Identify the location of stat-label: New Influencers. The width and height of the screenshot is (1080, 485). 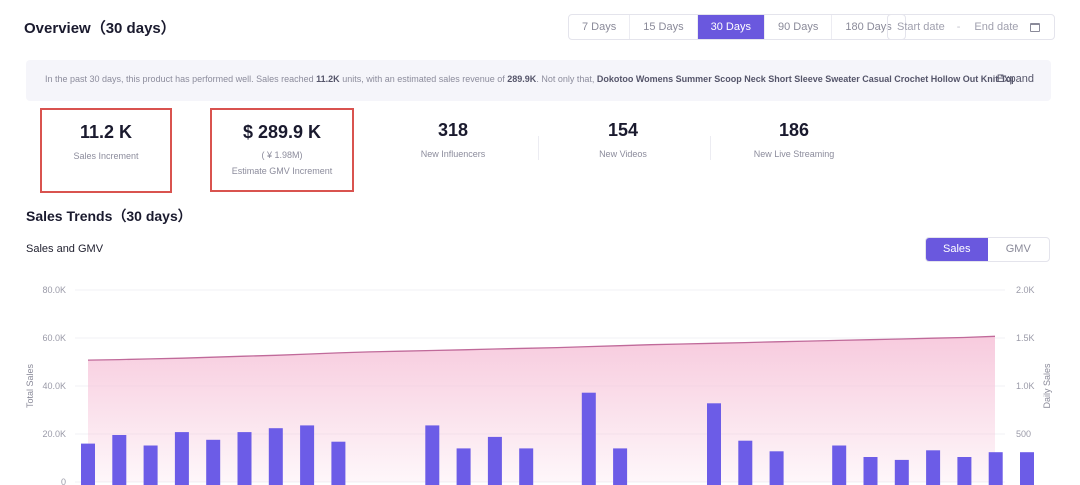
(453, 154).